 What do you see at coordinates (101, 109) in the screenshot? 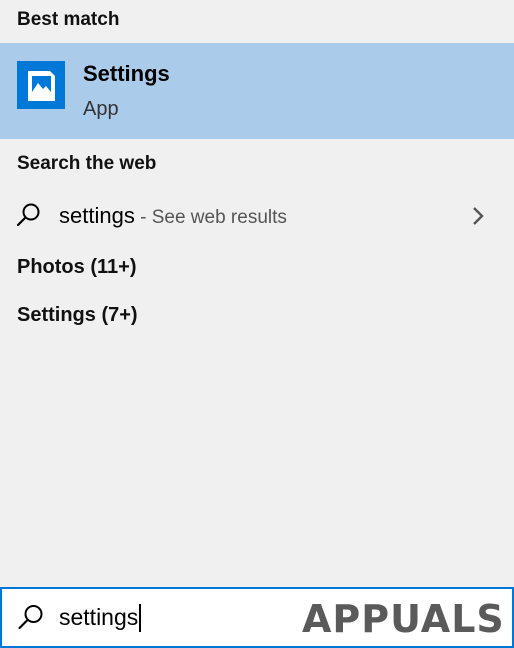
I see `best-match-subtitle: App` at bounding box center [101, 109].